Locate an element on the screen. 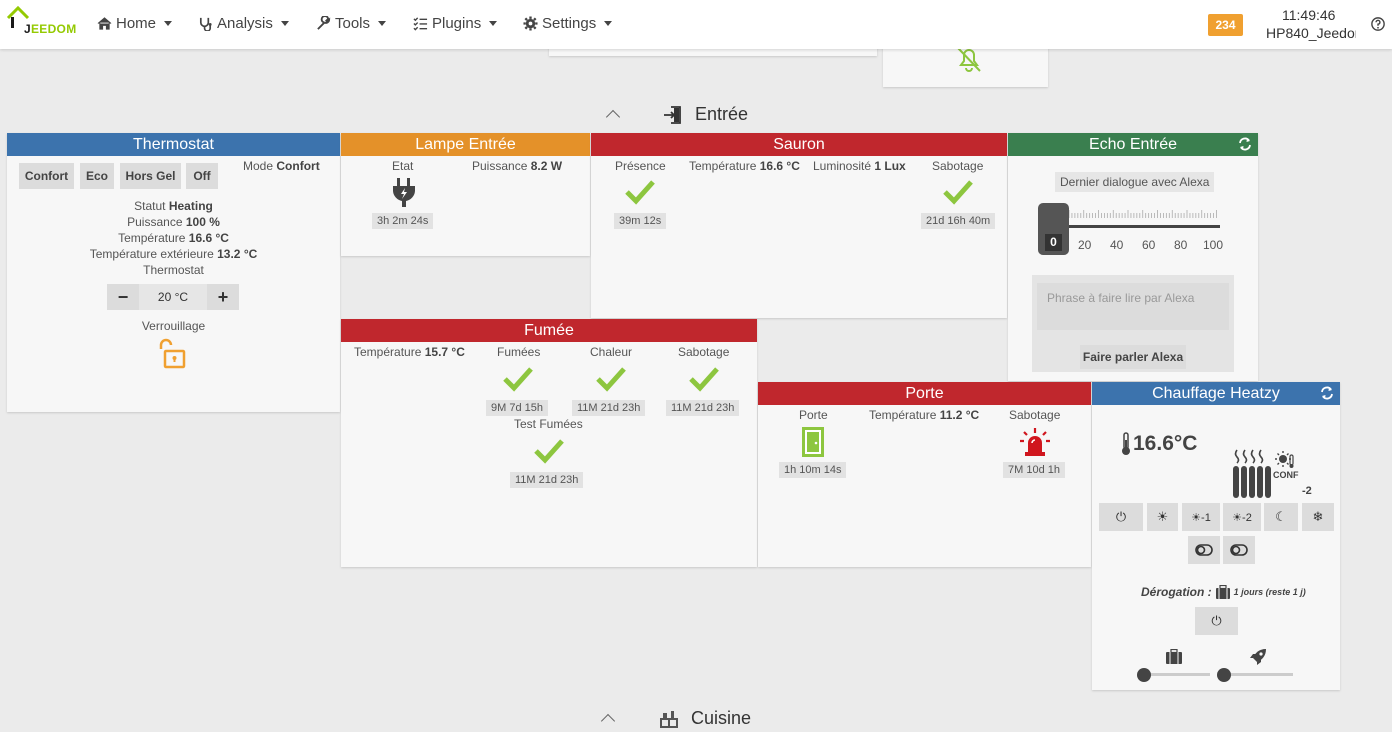 The height and width of the screenshot is (732, 1392). slider-left-handle is located at coordinates (1144, 675).